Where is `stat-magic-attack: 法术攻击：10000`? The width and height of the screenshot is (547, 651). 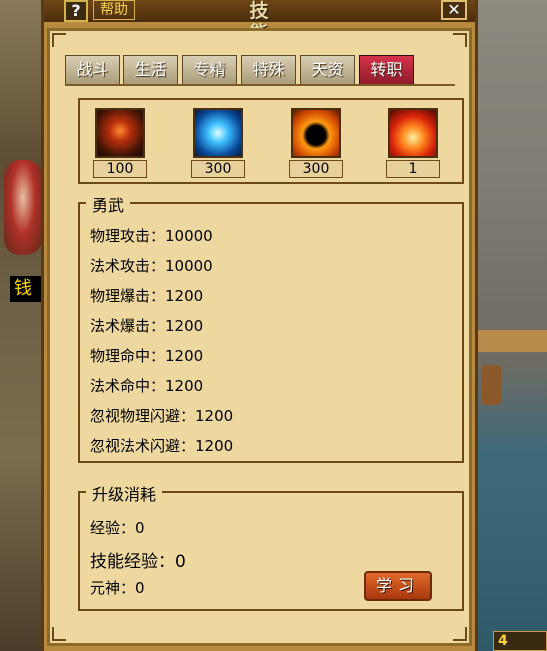
stat-magic-attack: 法术攻击：10000 is located at coordinates (151, 266).